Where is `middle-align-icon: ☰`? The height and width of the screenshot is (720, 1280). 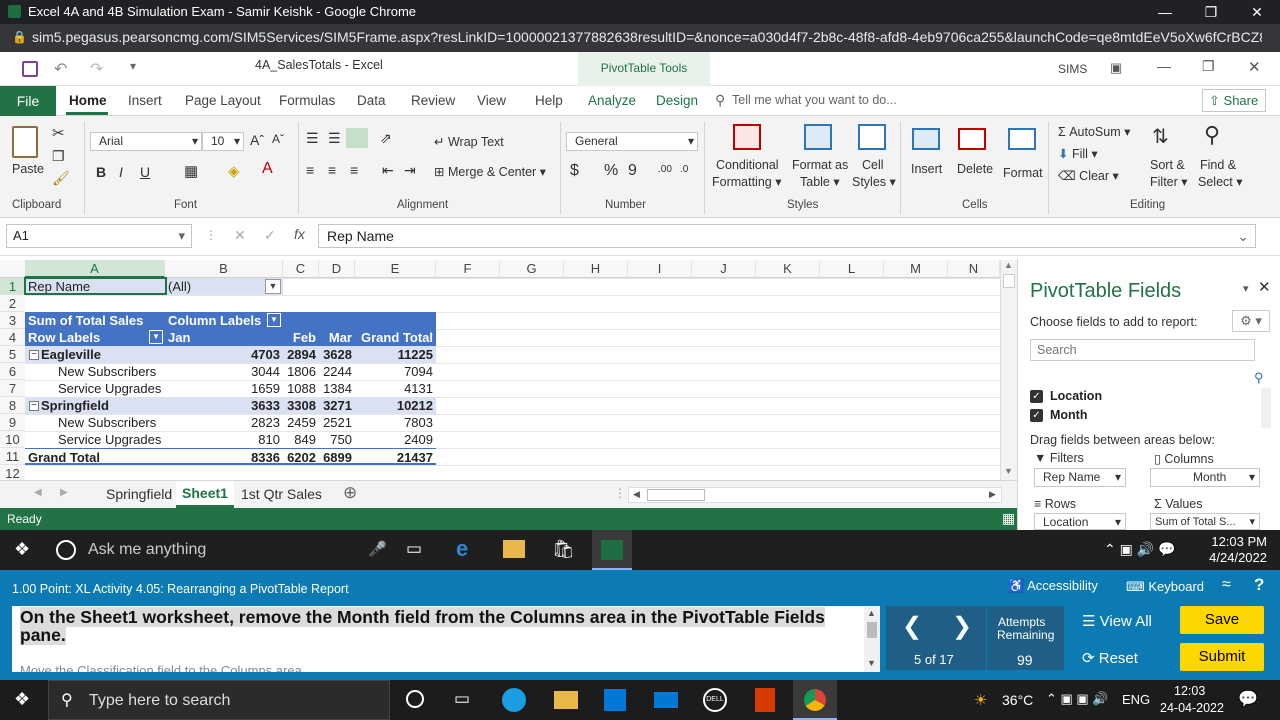
middle-align-icon: ☰ is located at coordinates (334, 138).